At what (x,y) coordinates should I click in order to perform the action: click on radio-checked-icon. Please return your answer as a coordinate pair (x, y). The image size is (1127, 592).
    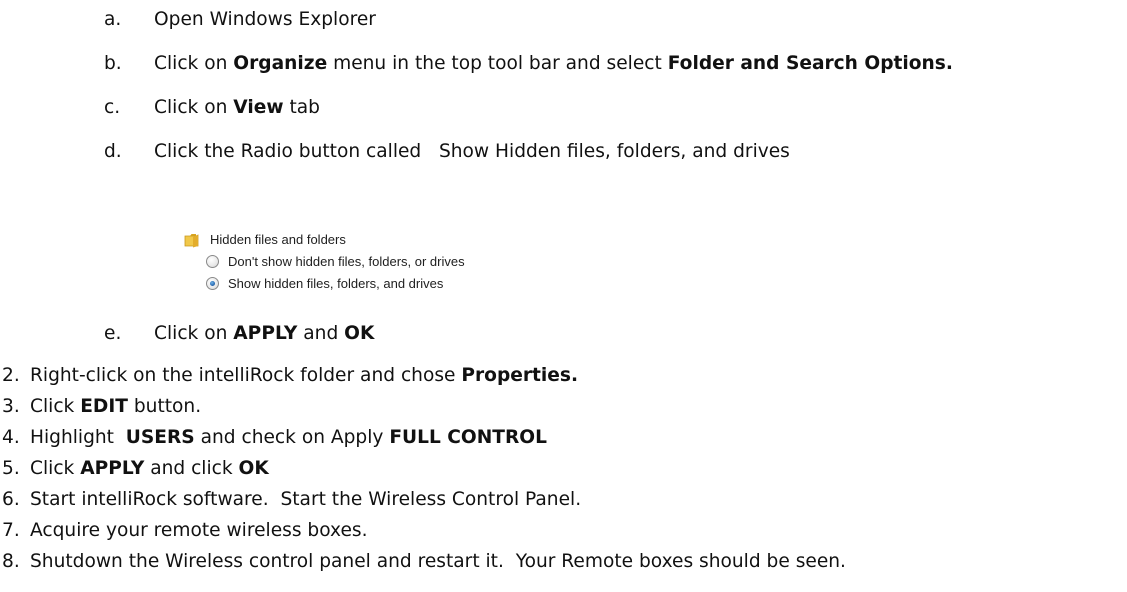
    Looking at the image, I should click on (212, 283).